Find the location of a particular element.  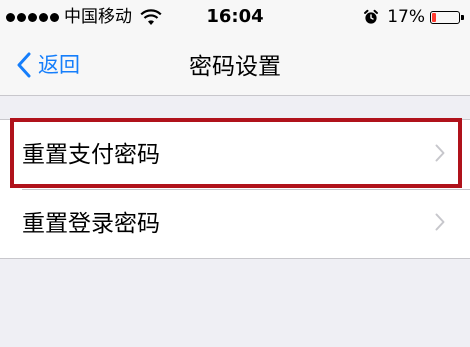

status-right: 17% is located at coordinates (413, 17).